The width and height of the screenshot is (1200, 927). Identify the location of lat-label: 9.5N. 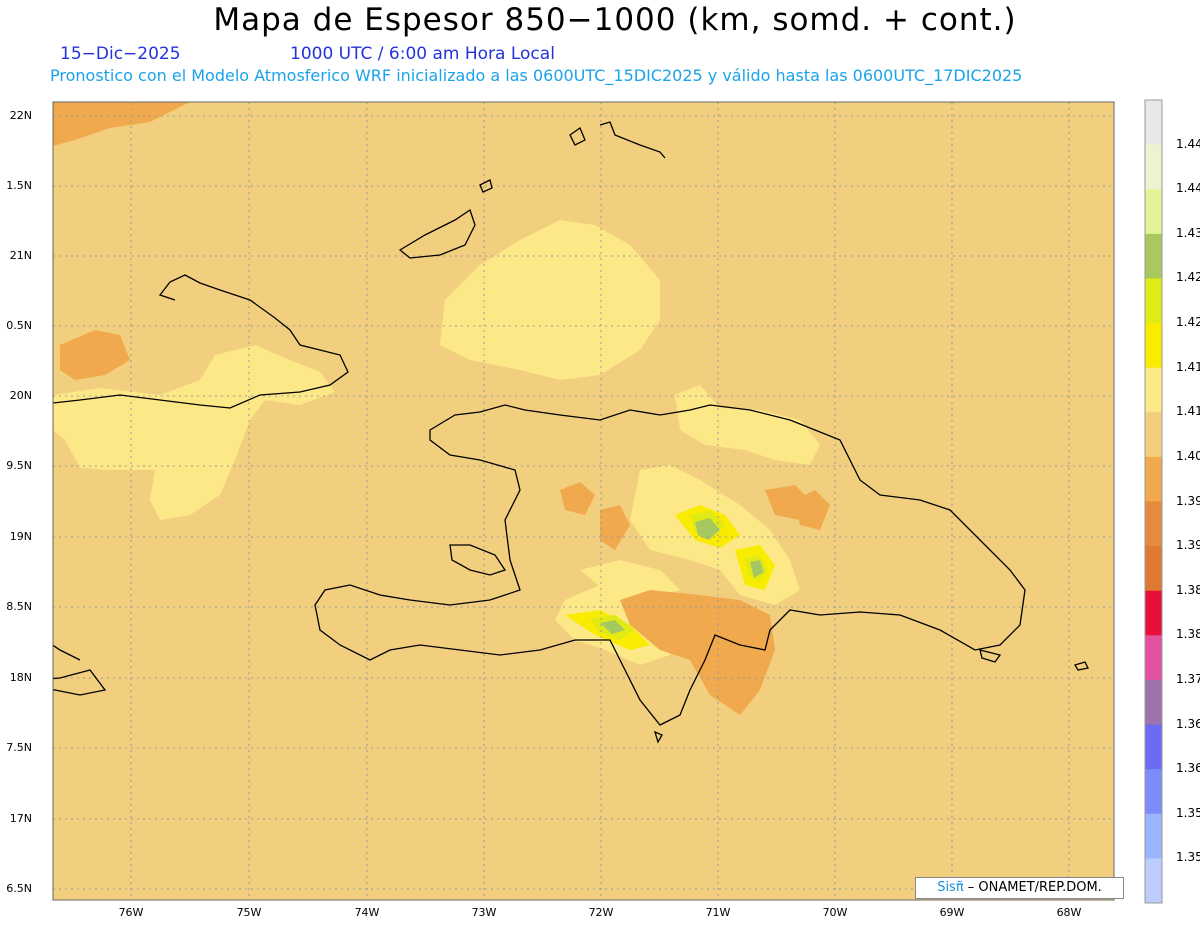
(19, 465).